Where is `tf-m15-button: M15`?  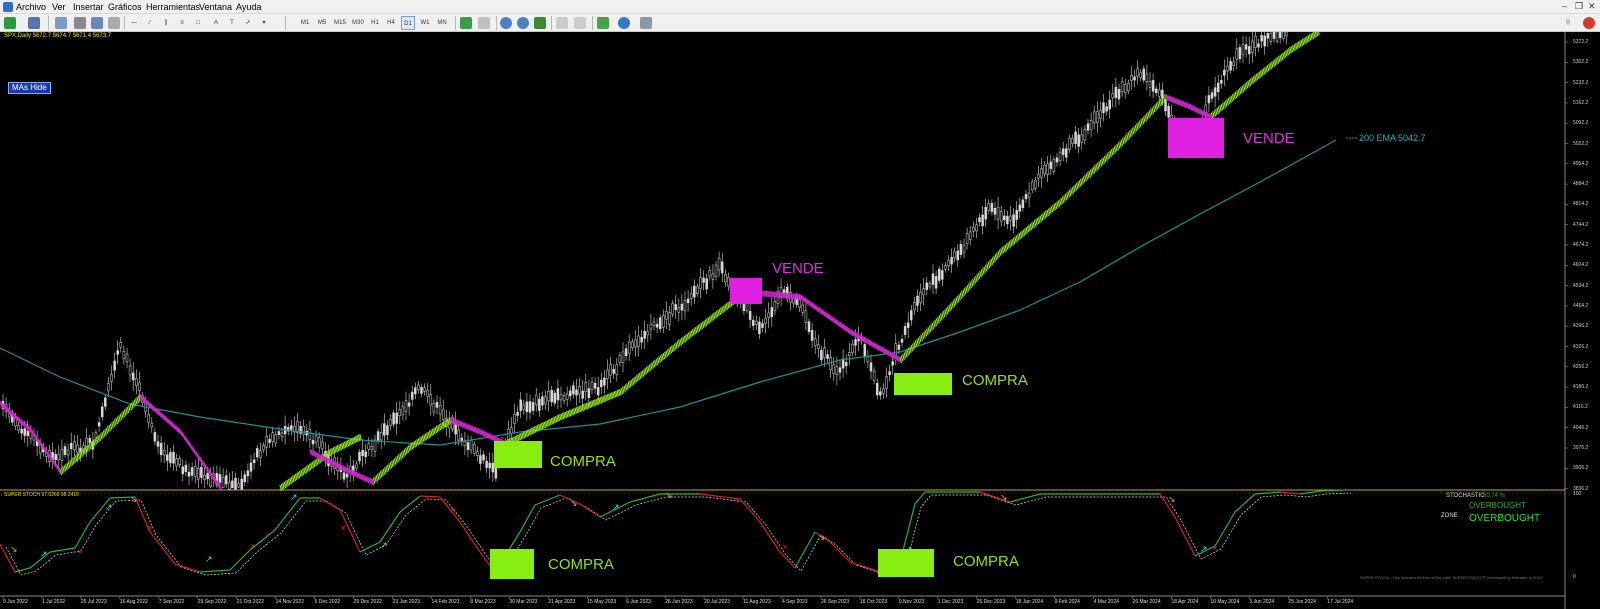
tf-m15-button: M15 is located at coordinates (340, 23).